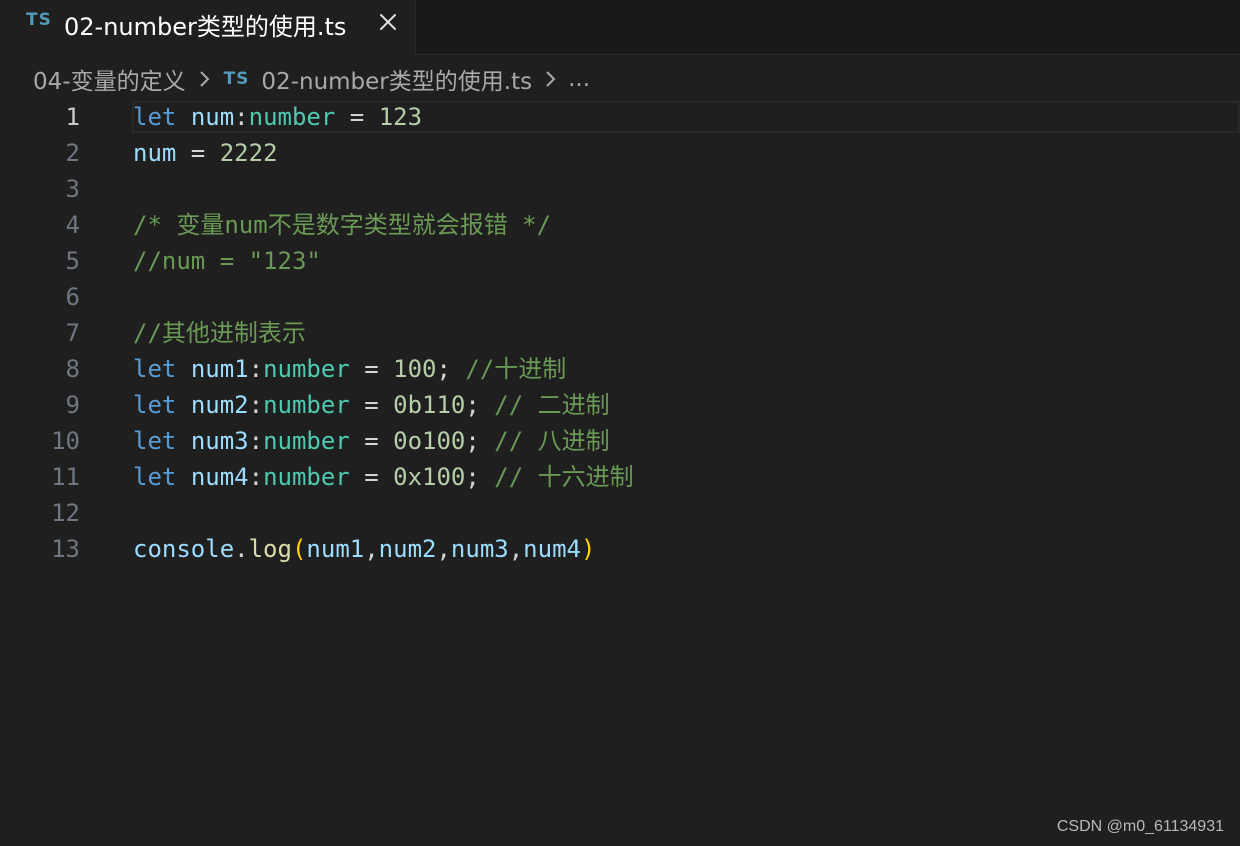 This screenshot has width=1240, height=846. I want to click on code-text: let num:number = 123, so click(277, 117).